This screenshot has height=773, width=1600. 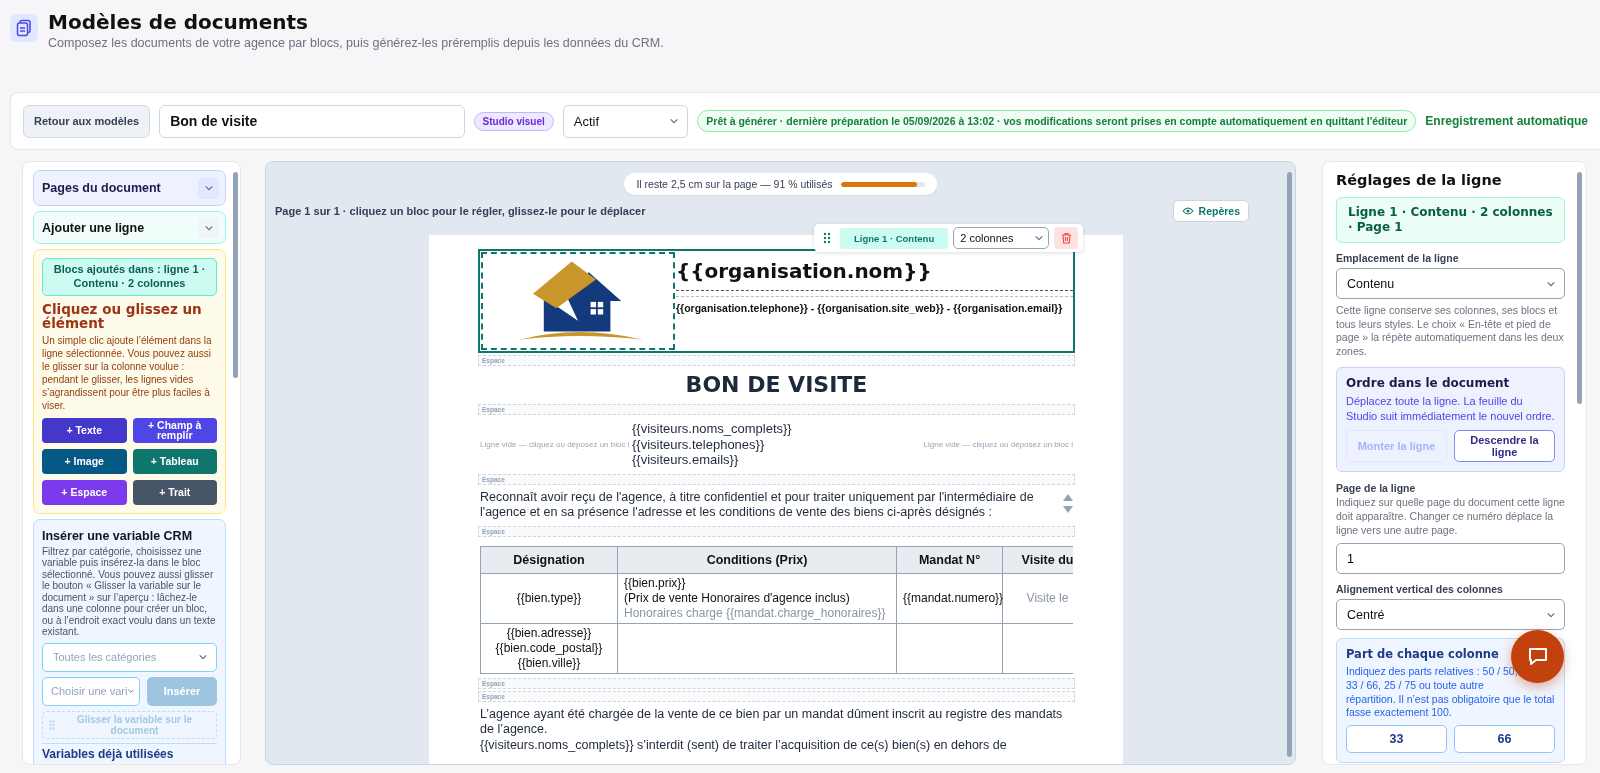 I want to click on column-header: Visite du, so click(x=1037, y=559).